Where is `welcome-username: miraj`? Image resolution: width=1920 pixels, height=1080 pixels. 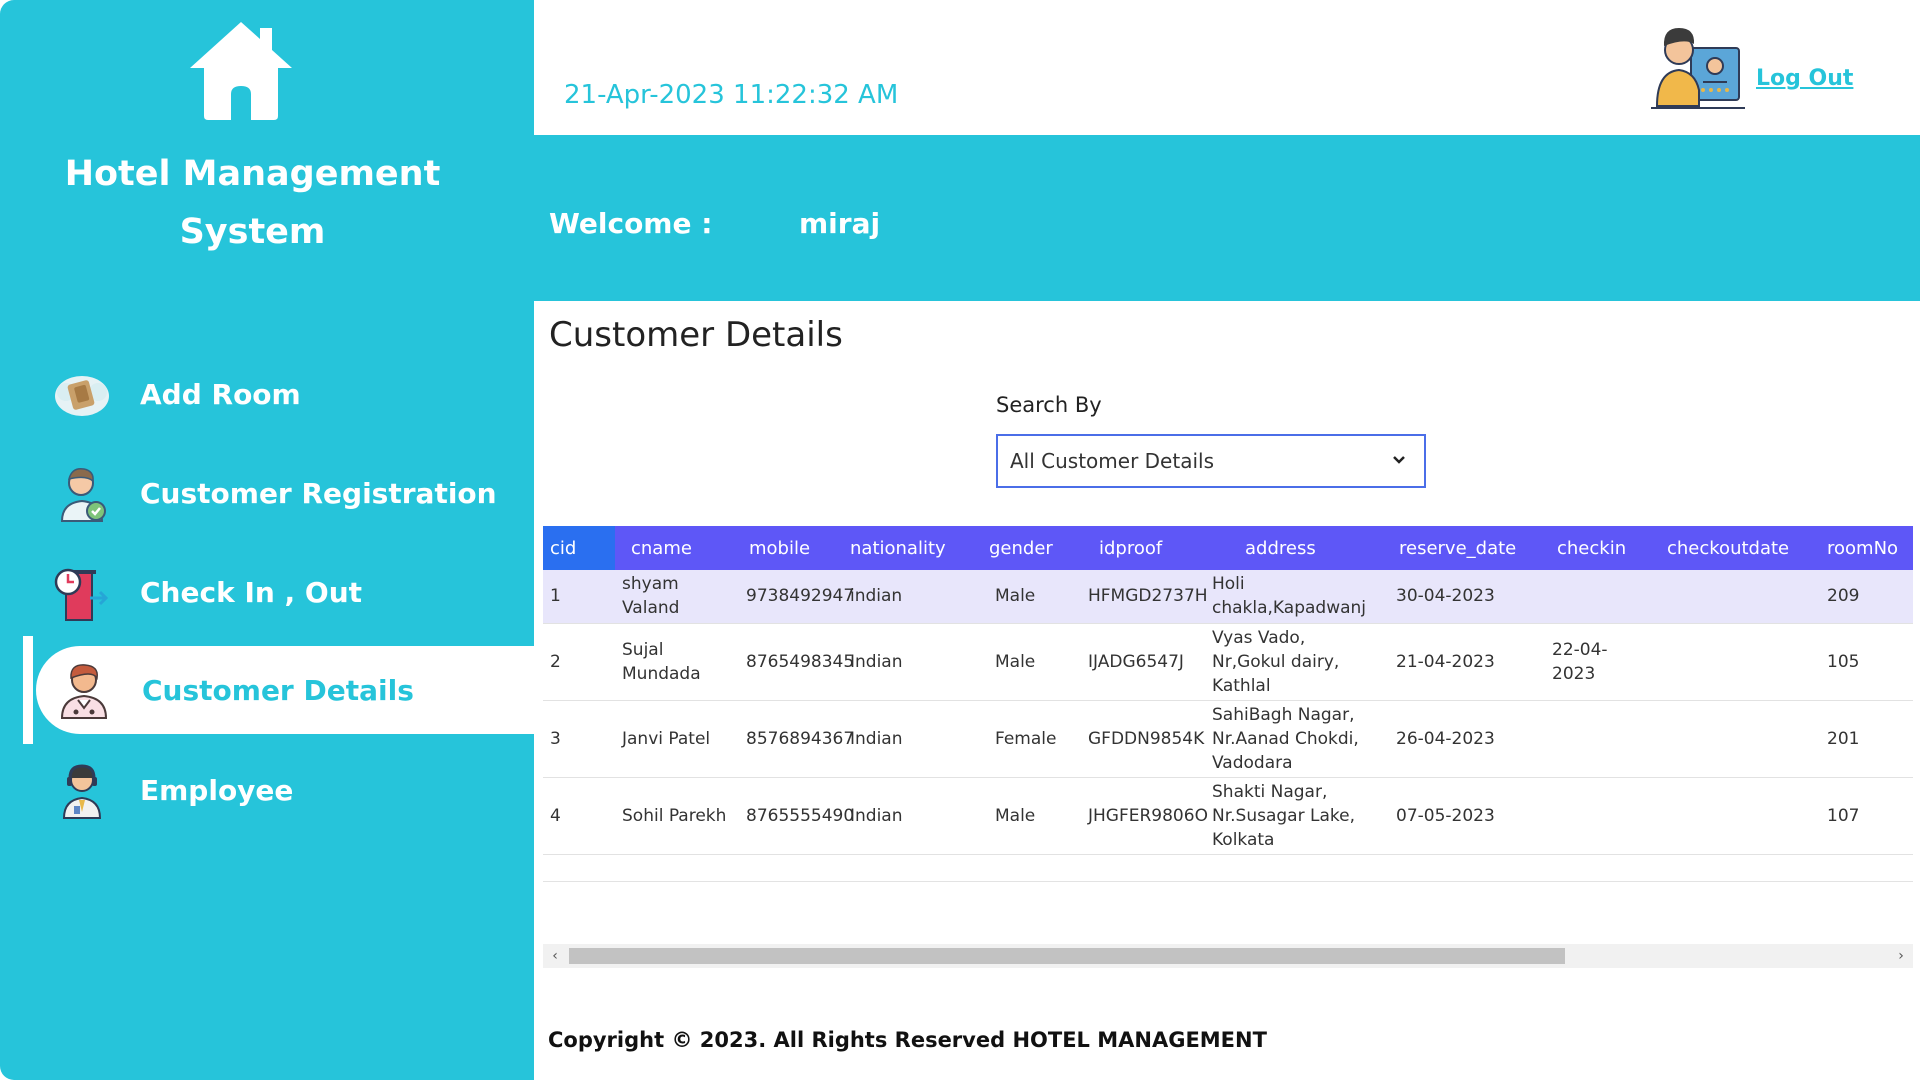 welcome-username: miraj is located at coordinates (840, 223).